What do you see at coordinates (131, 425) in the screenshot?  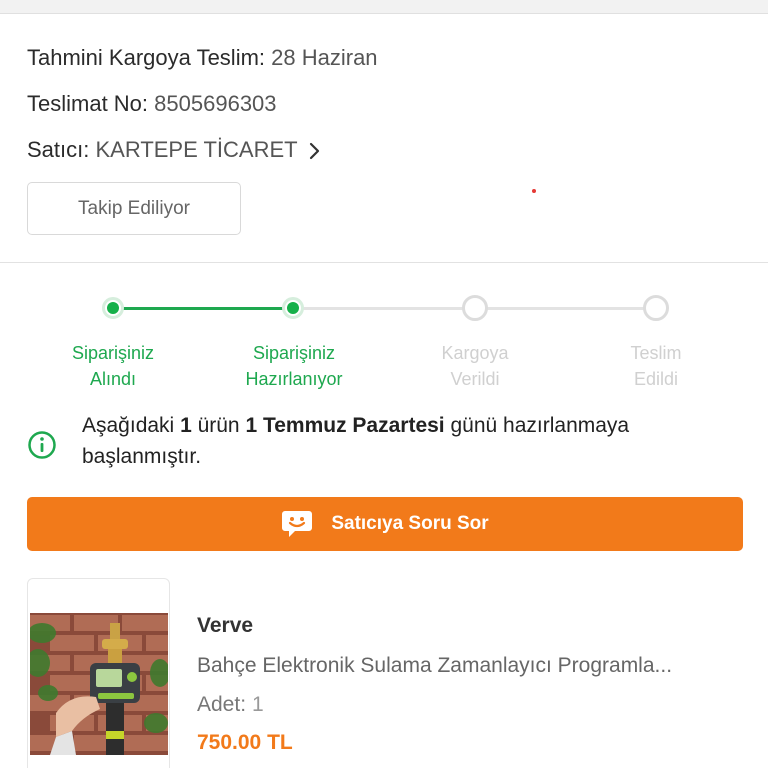 I see `notice-text-part: Aşağıdaki` at bounding box center [131, 425].